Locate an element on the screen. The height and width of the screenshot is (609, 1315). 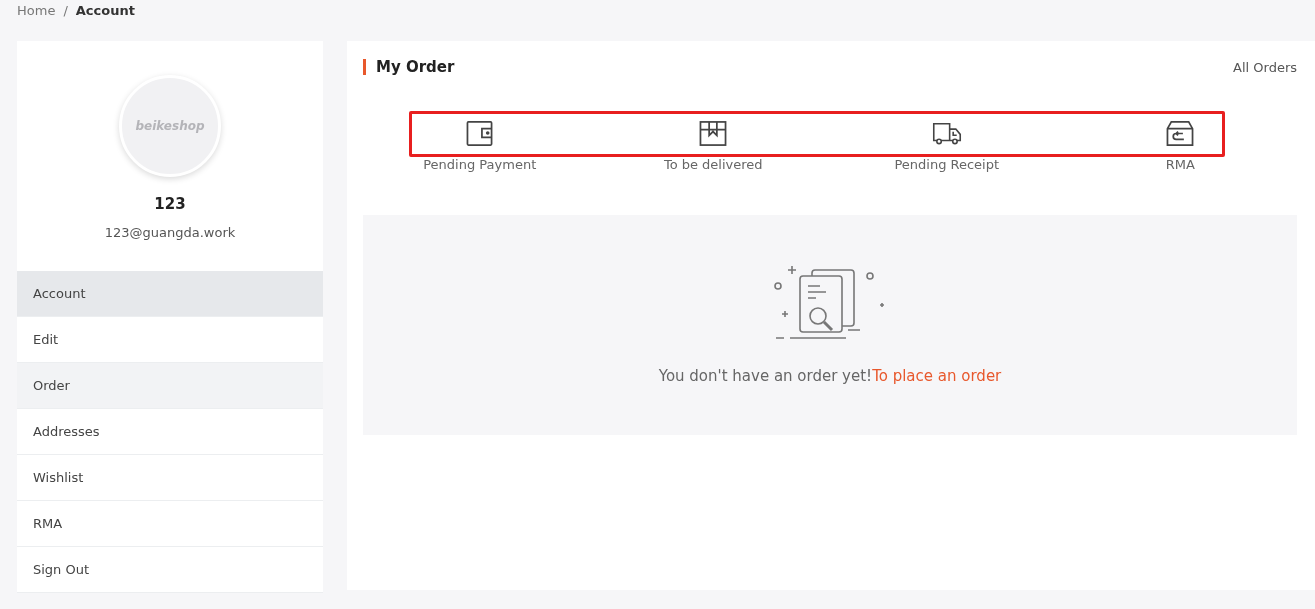
user-name: 123 is located at coordinates (170, 204).